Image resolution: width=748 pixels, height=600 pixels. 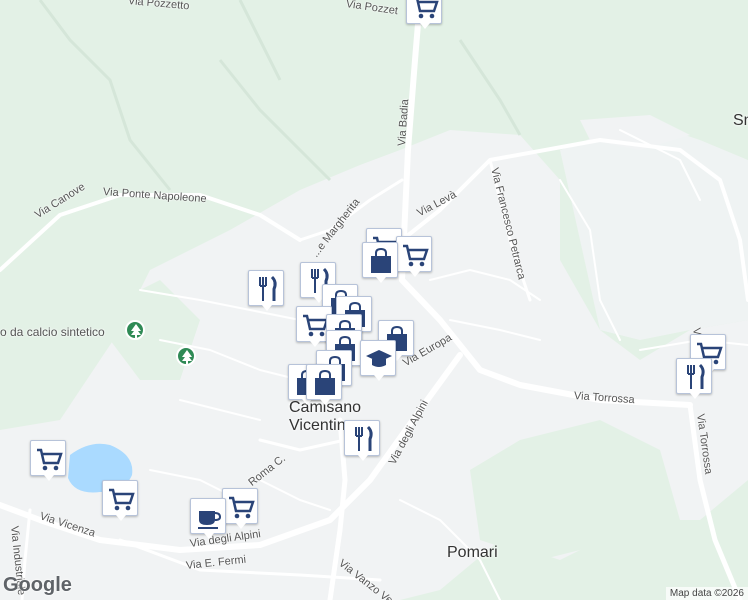 I want to click on map-attribution: Map data ©2026, so click(x=706, y=593).